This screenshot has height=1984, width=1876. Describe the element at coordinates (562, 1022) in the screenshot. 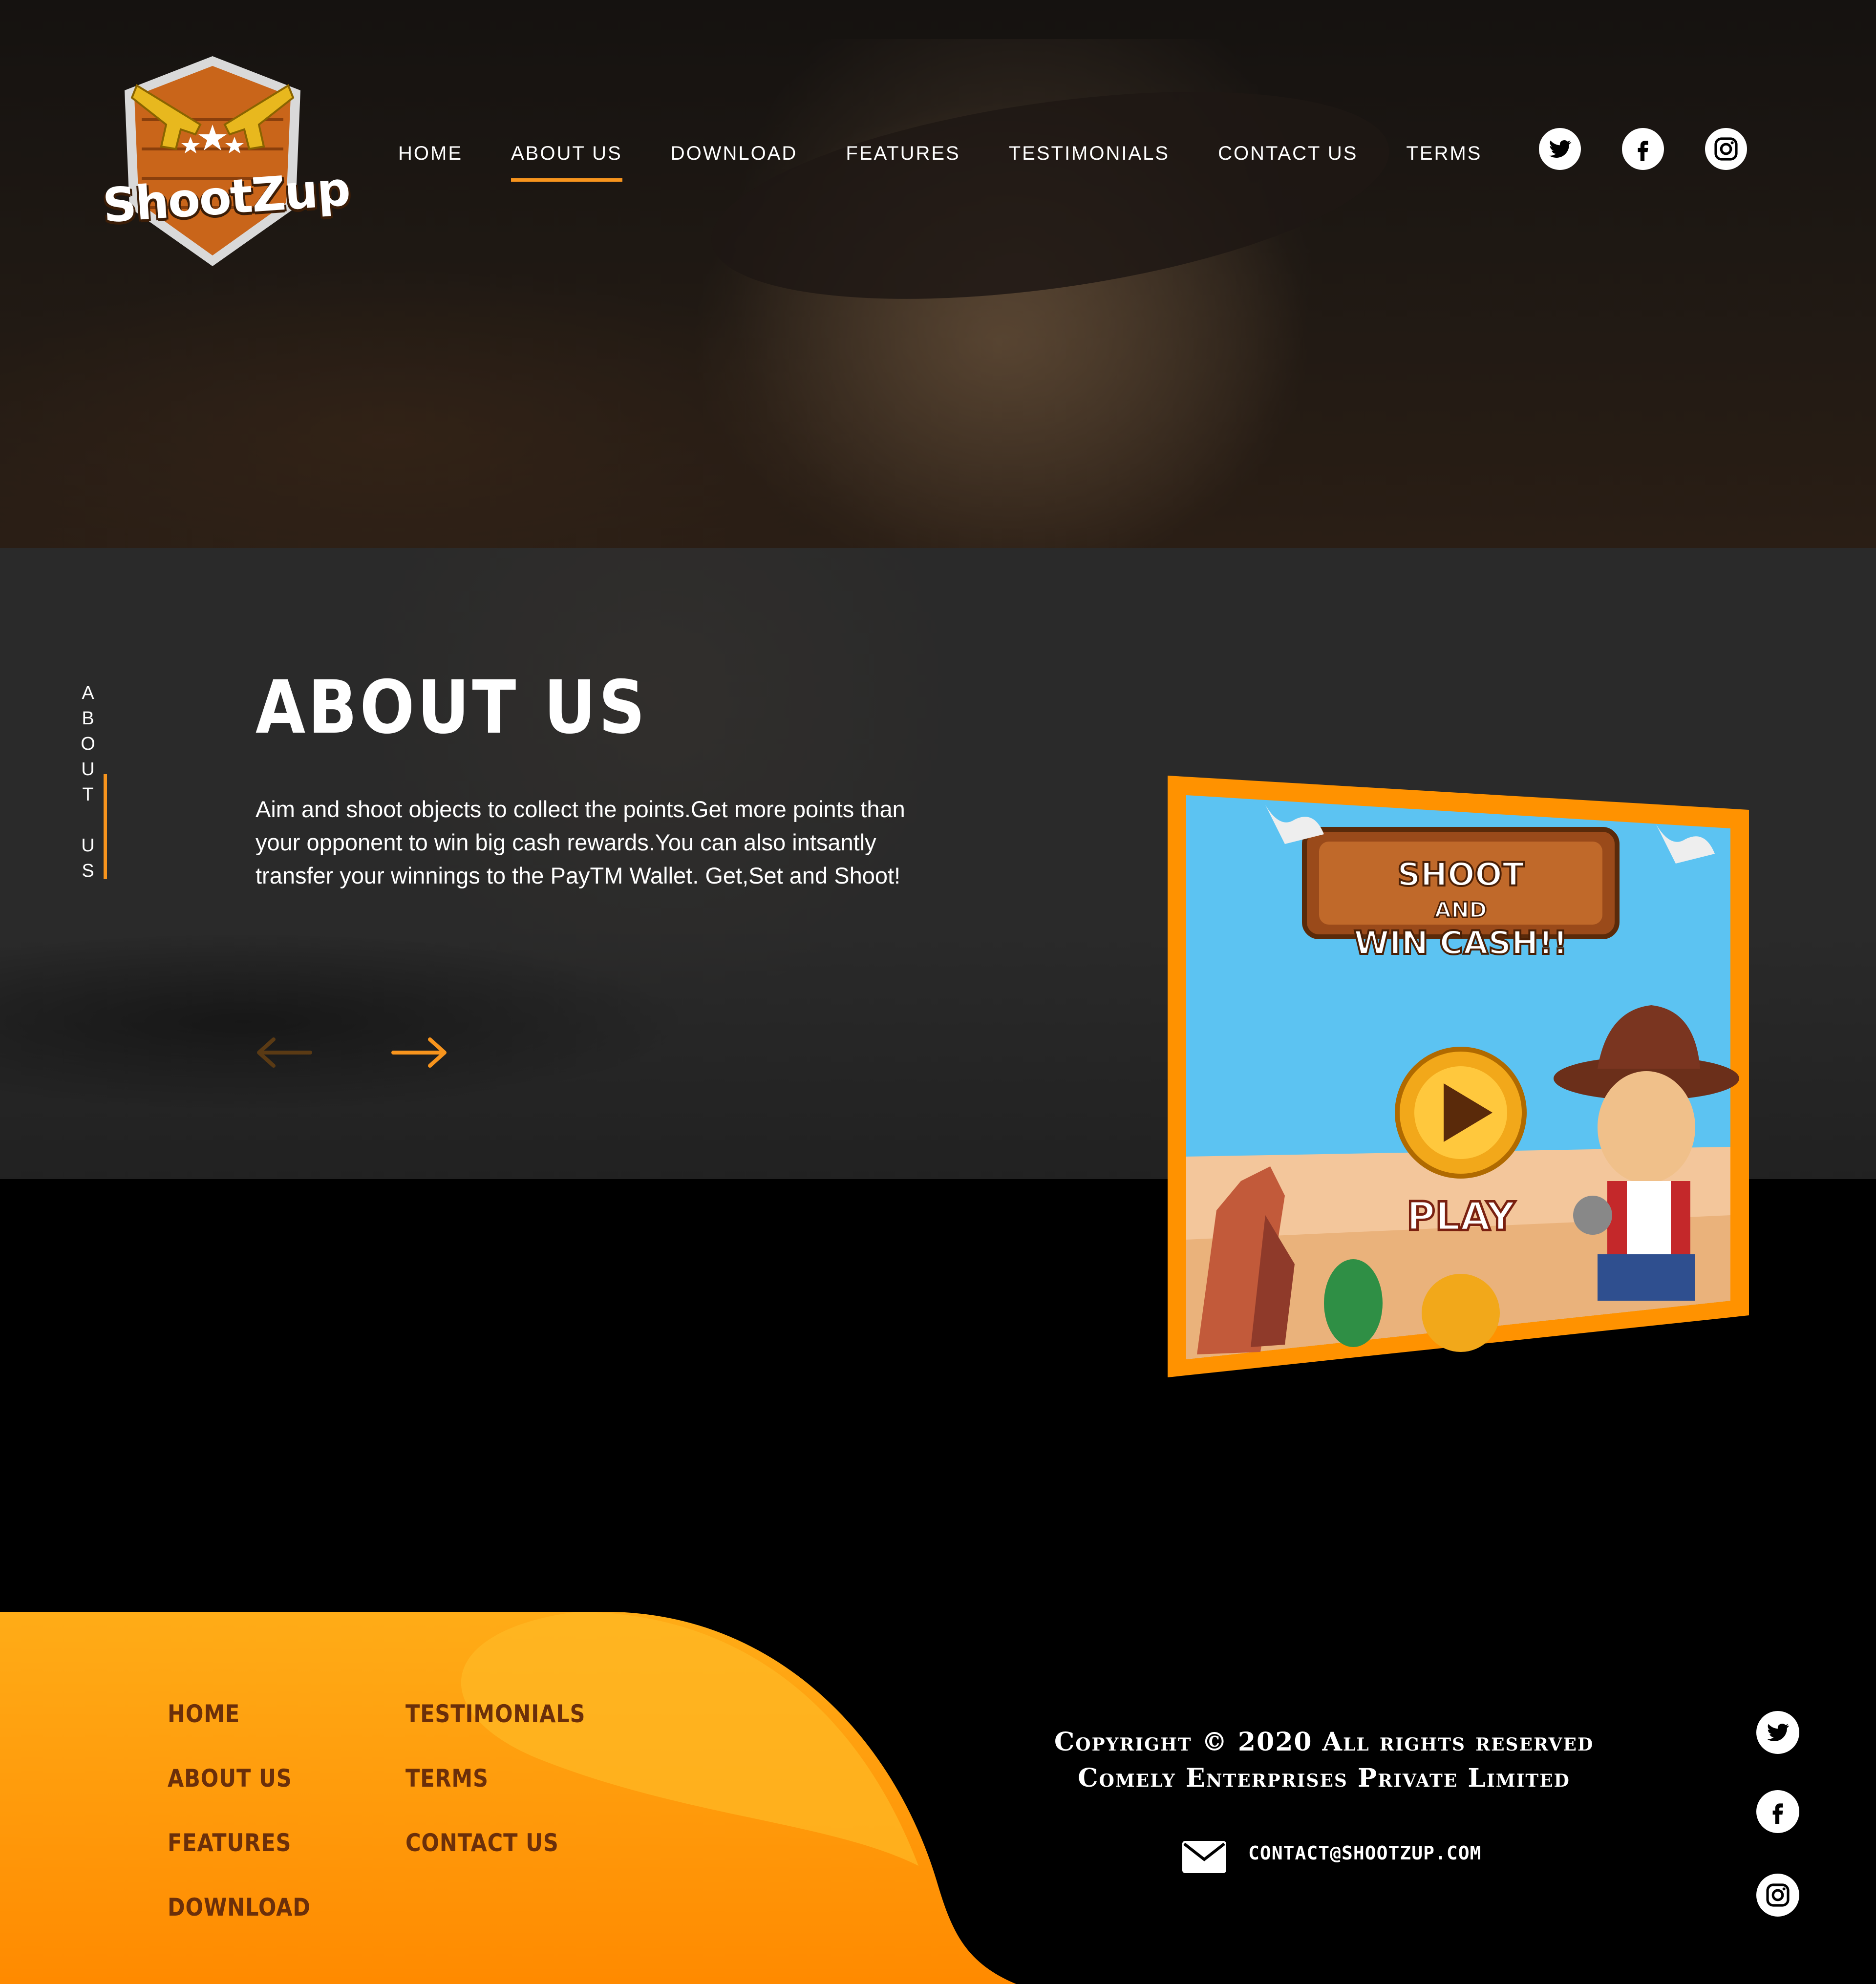

I see `treeline-silhouette` at that location.